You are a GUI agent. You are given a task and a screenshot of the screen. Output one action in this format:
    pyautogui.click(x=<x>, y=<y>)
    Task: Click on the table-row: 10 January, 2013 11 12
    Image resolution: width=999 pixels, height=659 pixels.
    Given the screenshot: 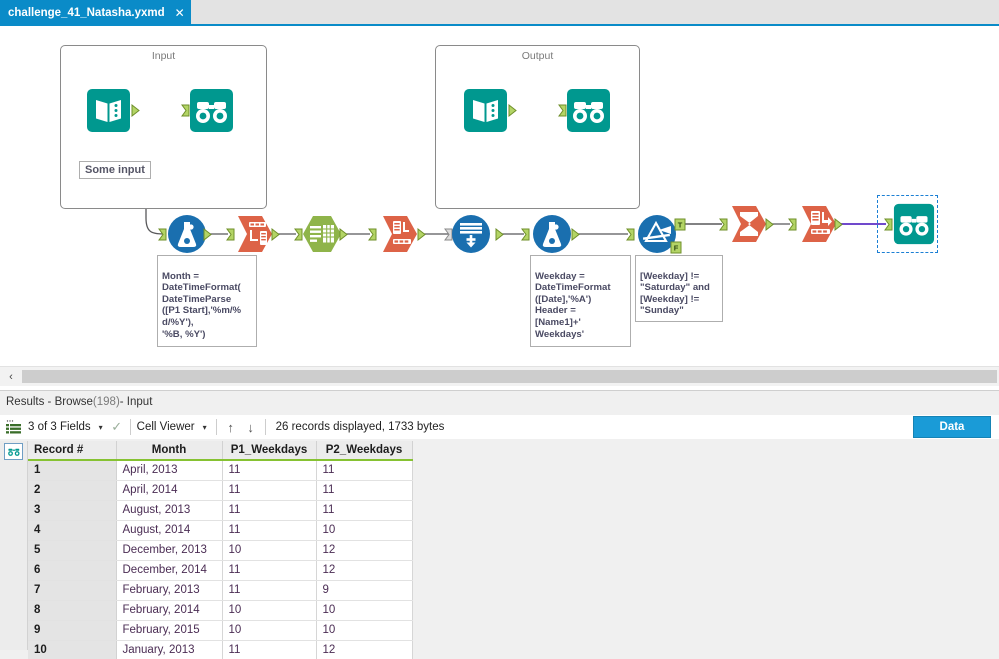 What is the action you would take?
    pyautogui.click(x=220, y=649)
    